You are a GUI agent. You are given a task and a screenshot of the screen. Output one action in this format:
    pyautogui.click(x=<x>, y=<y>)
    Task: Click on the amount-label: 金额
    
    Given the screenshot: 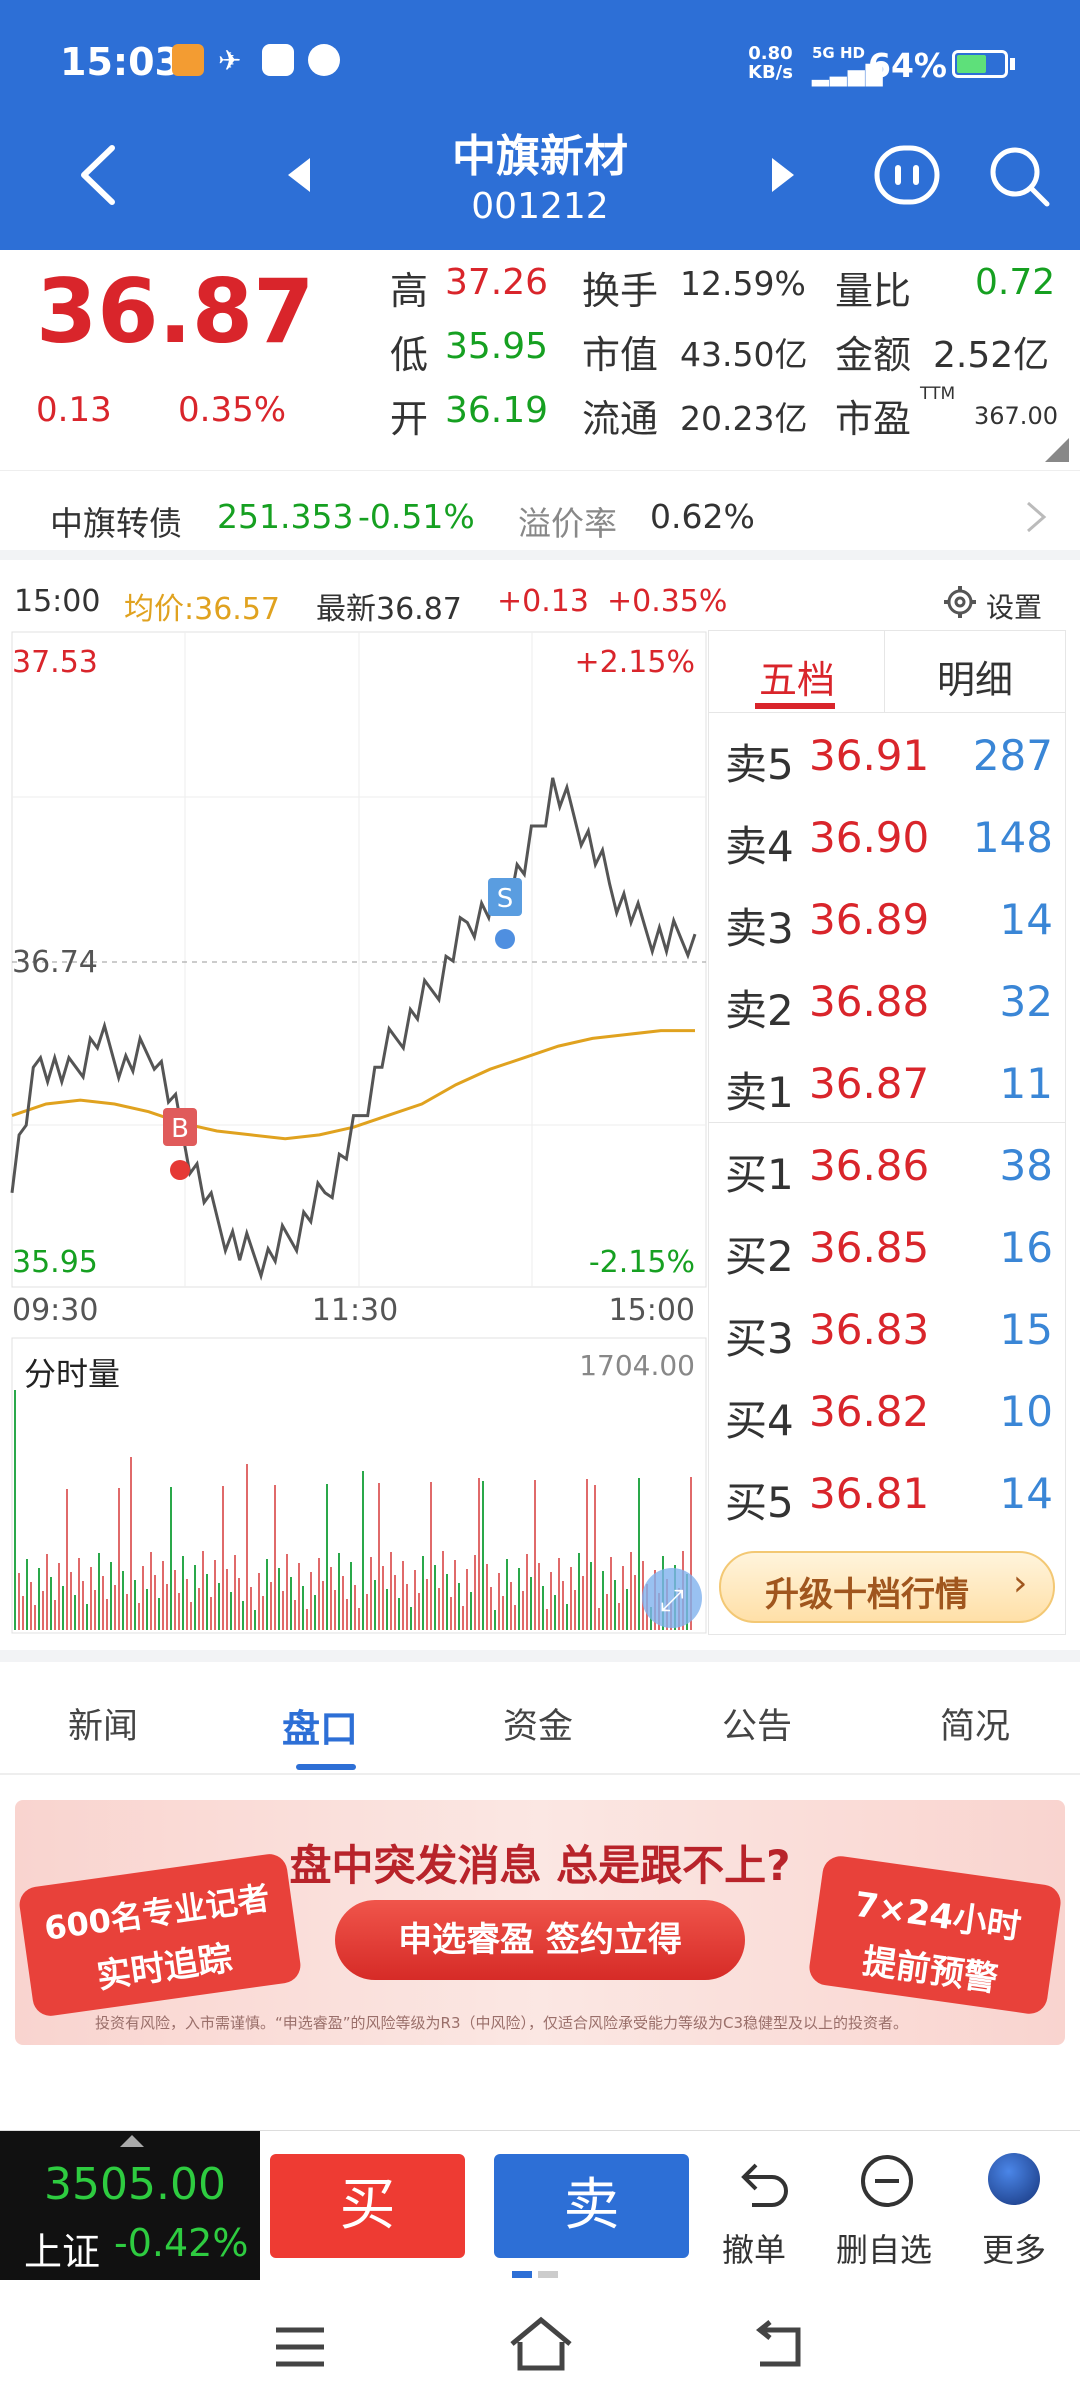 What is the action you would take?
    pyautogui.click(x=873, y=355)
    